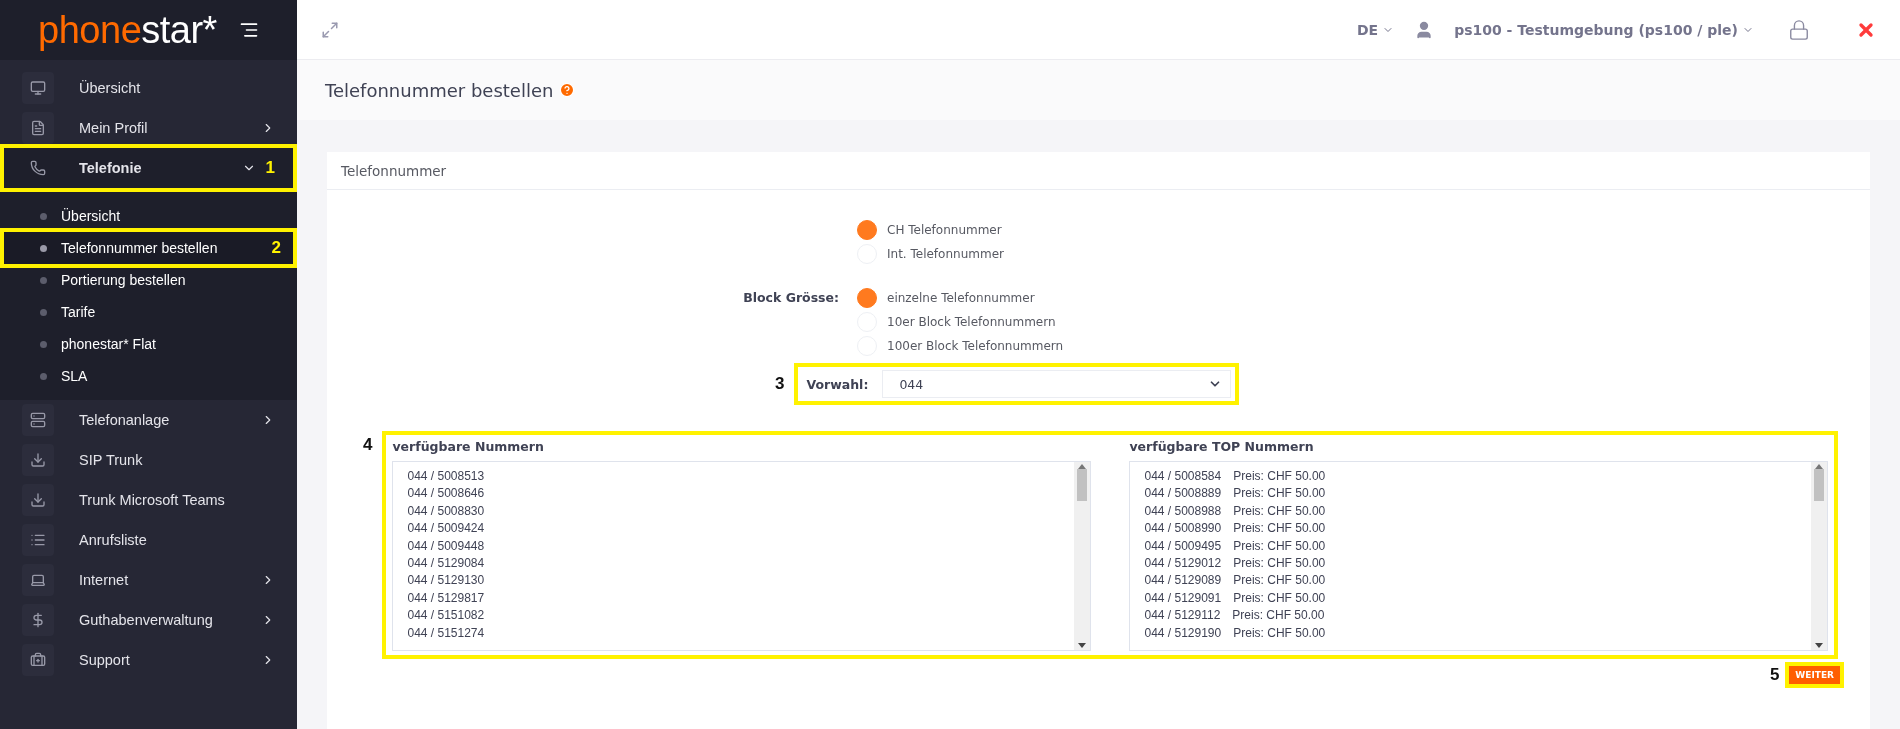 The width and height of the screenshot is (1900, 729). I want to click on number-listbox, so click(1479, 556).